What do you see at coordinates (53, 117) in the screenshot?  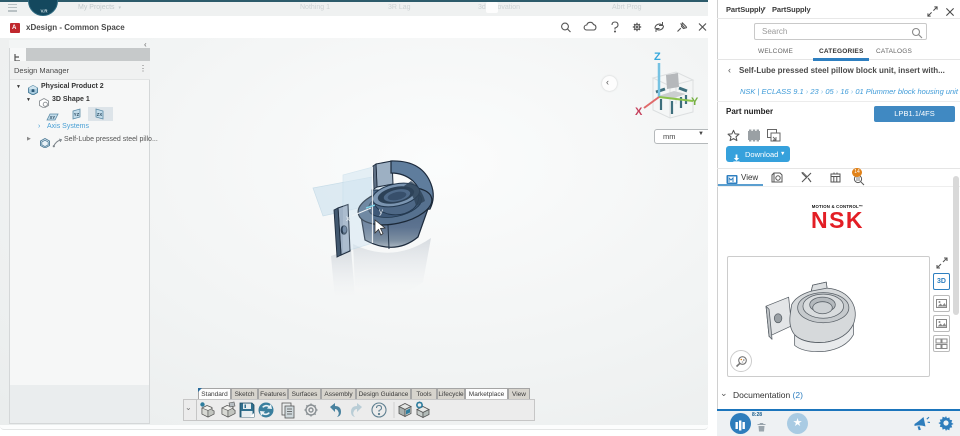 I see `svg-text: XY` at bounding box center [53, 117].